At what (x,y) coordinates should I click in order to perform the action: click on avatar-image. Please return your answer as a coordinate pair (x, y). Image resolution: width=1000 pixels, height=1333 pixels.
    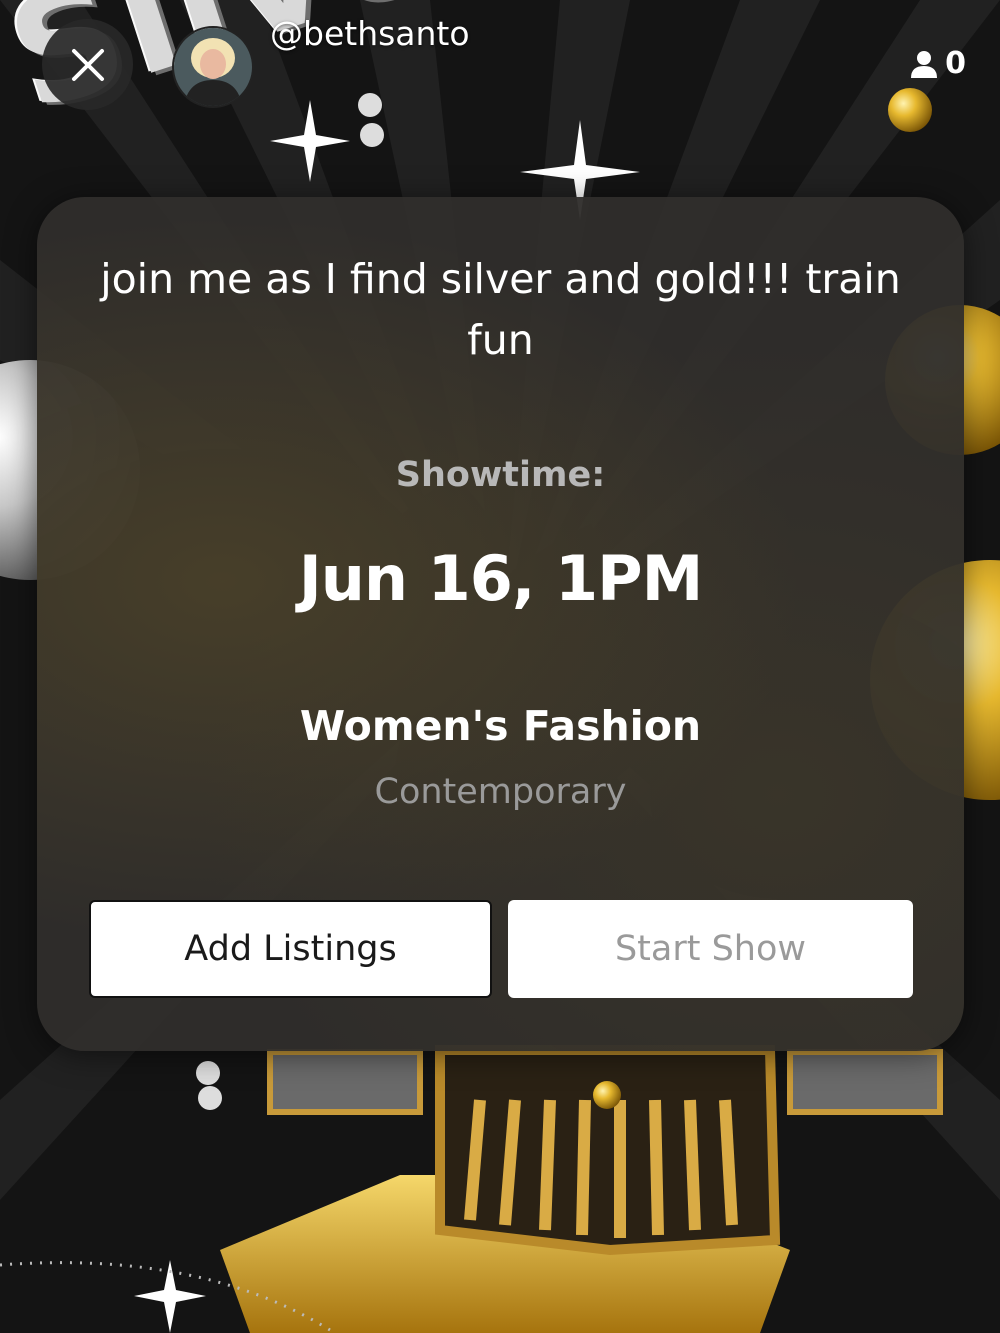
    Looking at the image, I should click on (213, 67).